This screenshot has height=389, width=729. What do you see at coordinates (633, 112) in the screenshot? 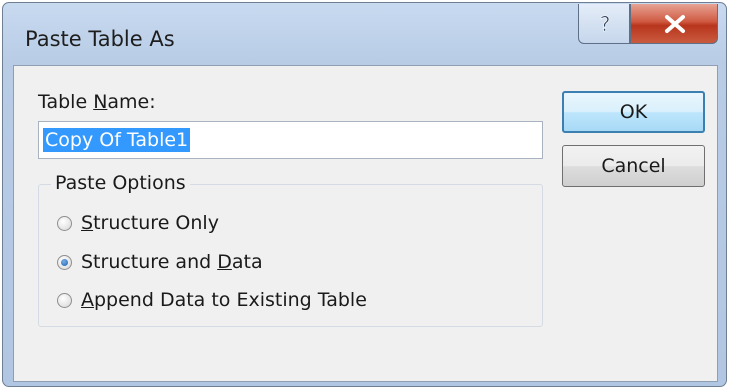
I see `ok-button: OK` at bounding box center [633, 112].